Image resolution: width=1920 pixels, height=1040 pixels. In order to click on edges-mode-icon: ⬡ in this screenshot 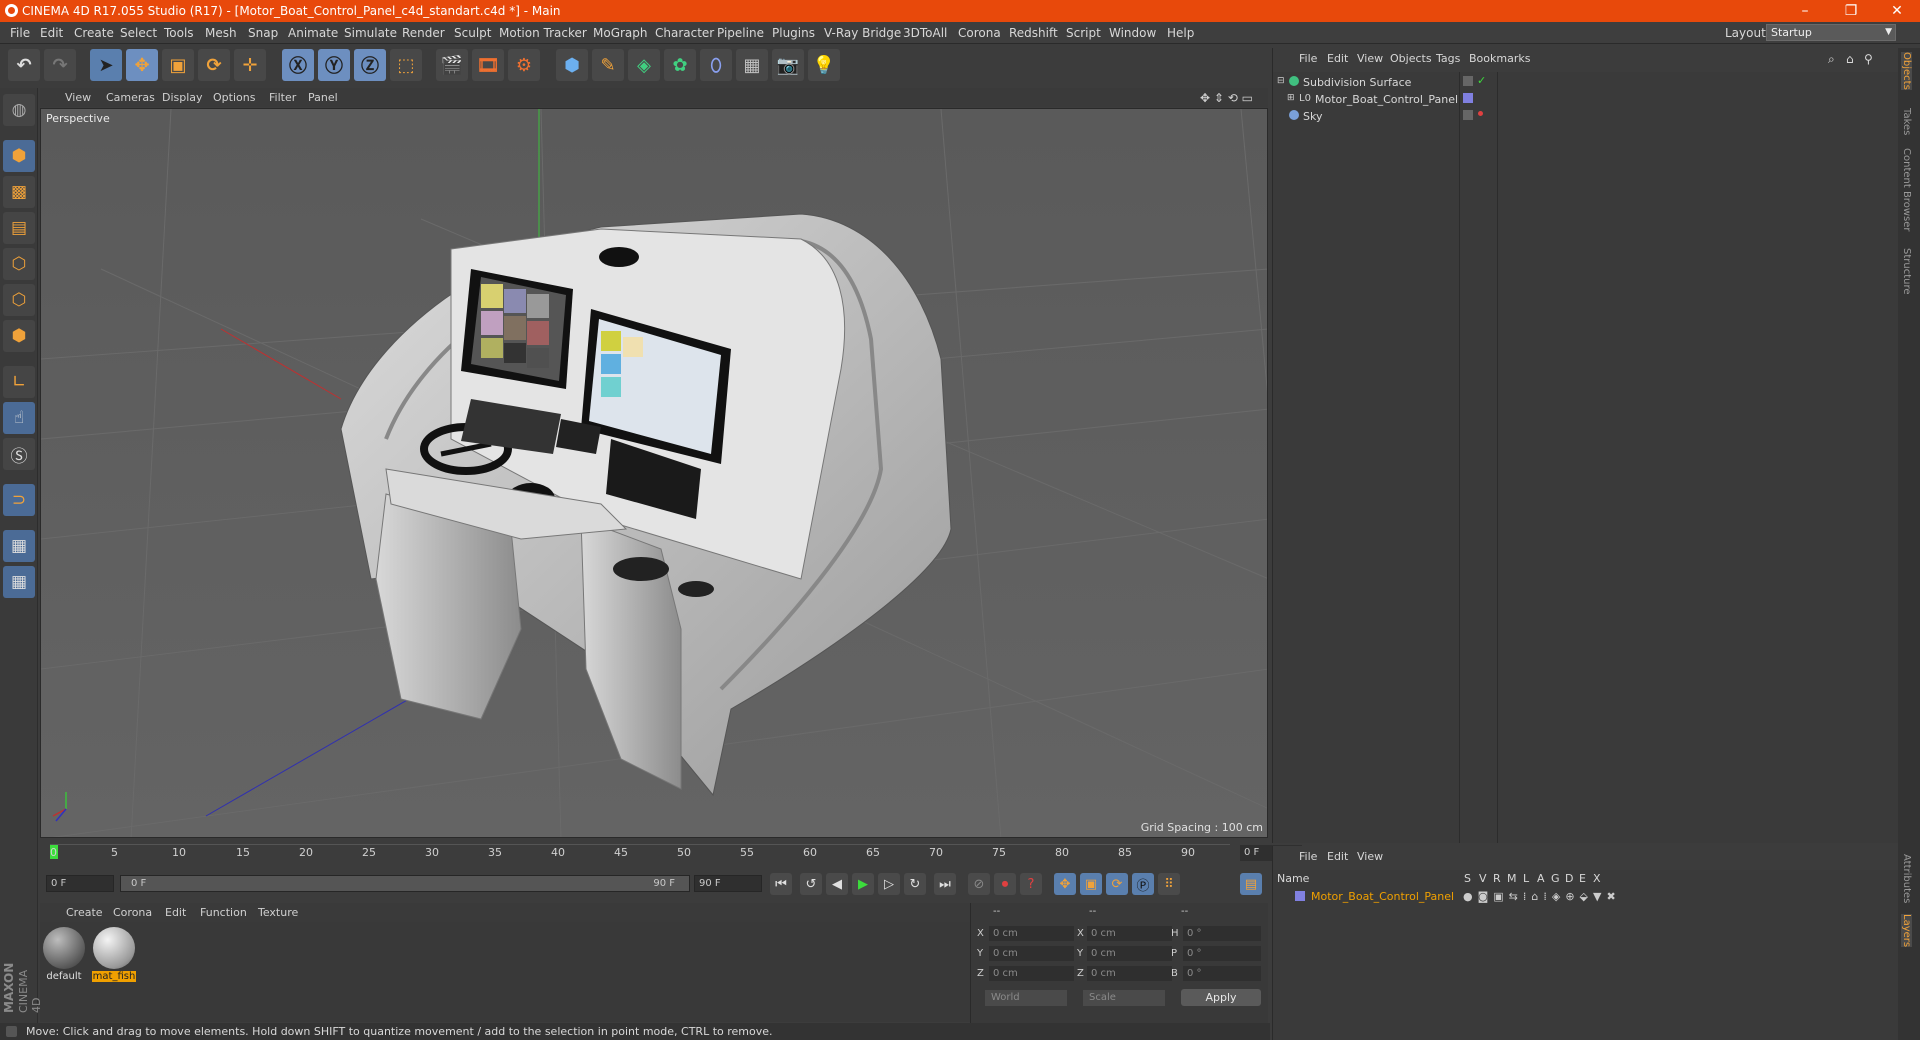, I will do `click(19, 300)`.